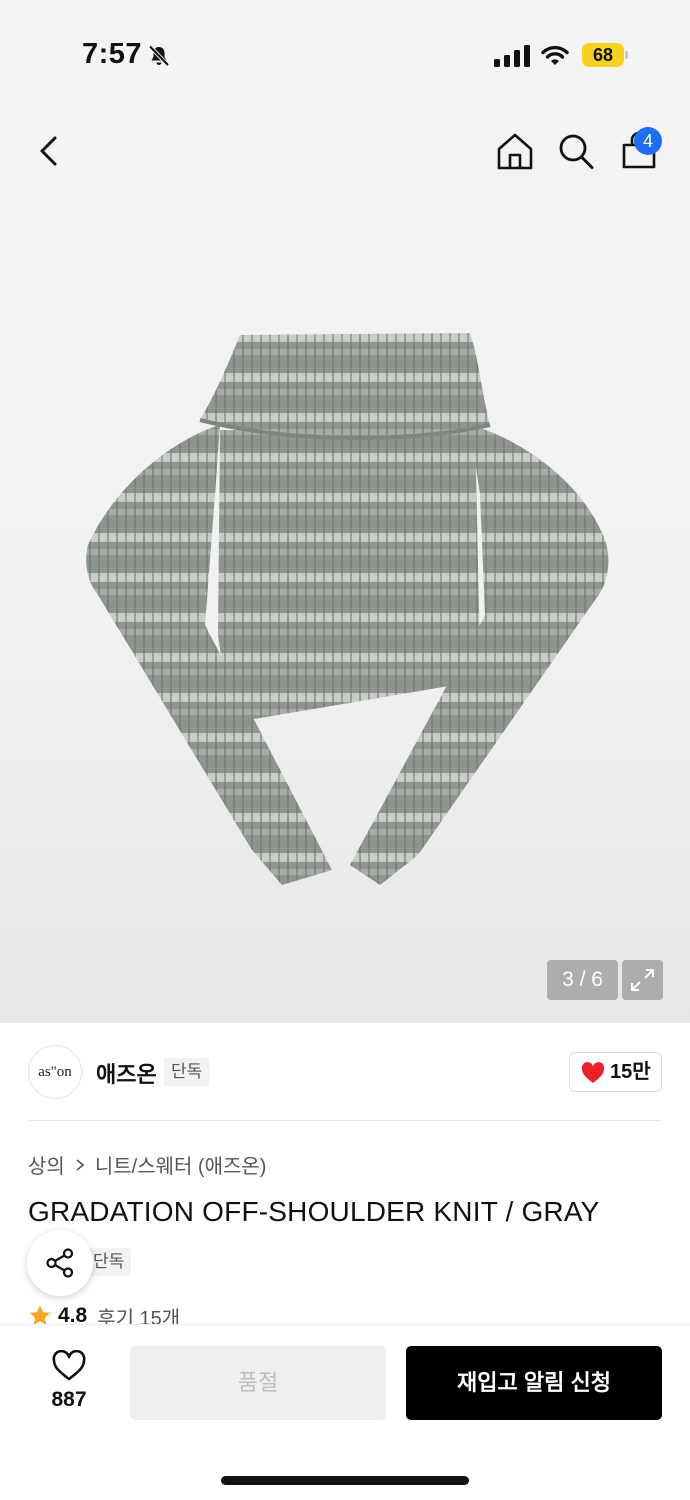 This screenshot has height=1500, width=690. Describe the element at coordinates (555, 55) in the screenshot. I see `wifi-icon` at that location.